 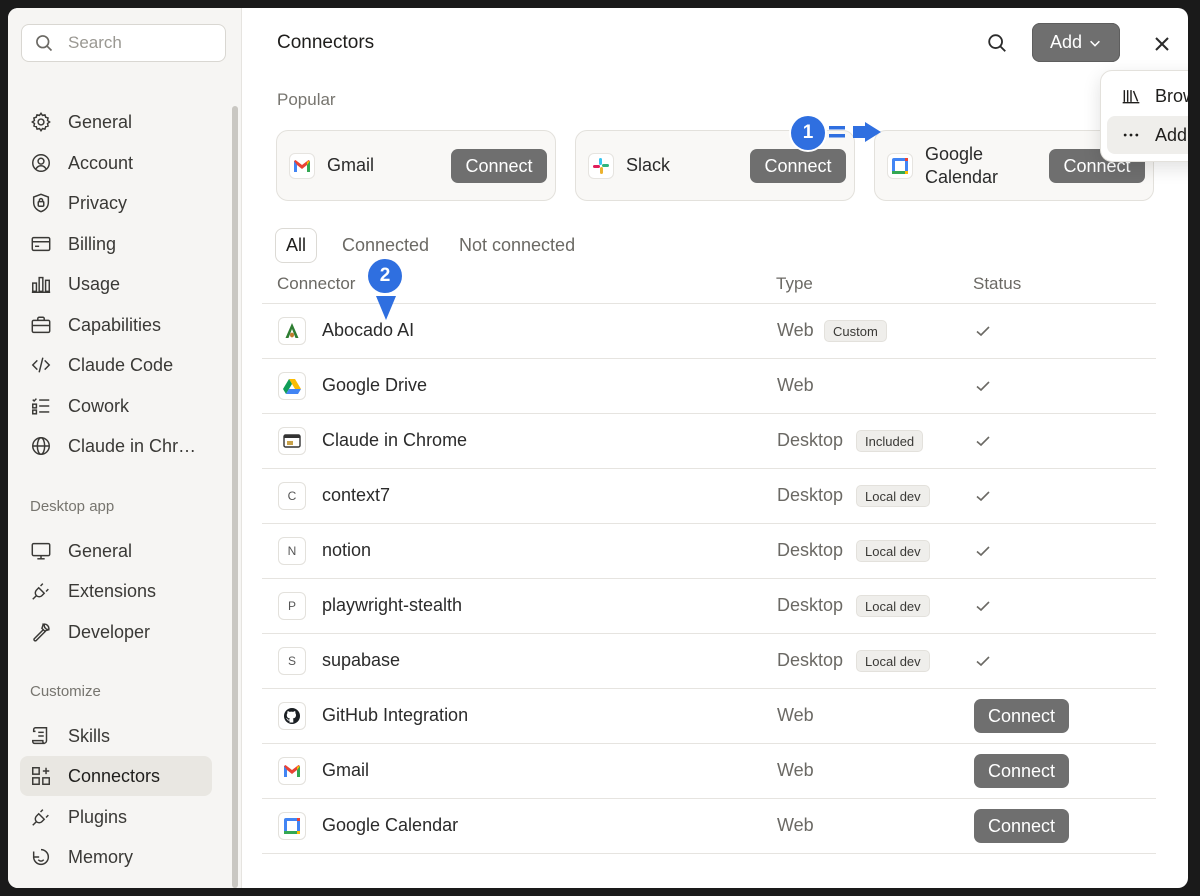 I want to click on table-row: C context7 Desktop Local dev, so click(x=709, y=496).